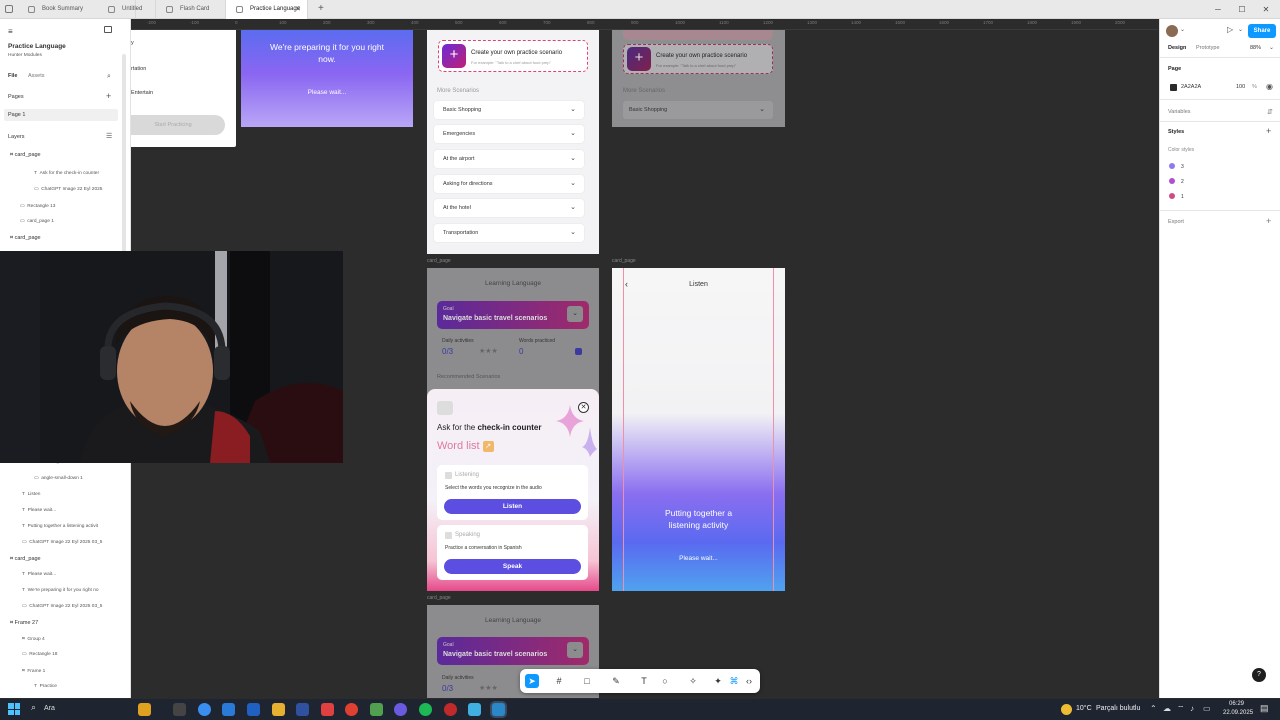 The height and width of the screenshot is (720, 1280). What do you see at coordinates (1179, 112) in the screenshot?
I see `variables-title: Variables` at bounding box center [1179, 112].